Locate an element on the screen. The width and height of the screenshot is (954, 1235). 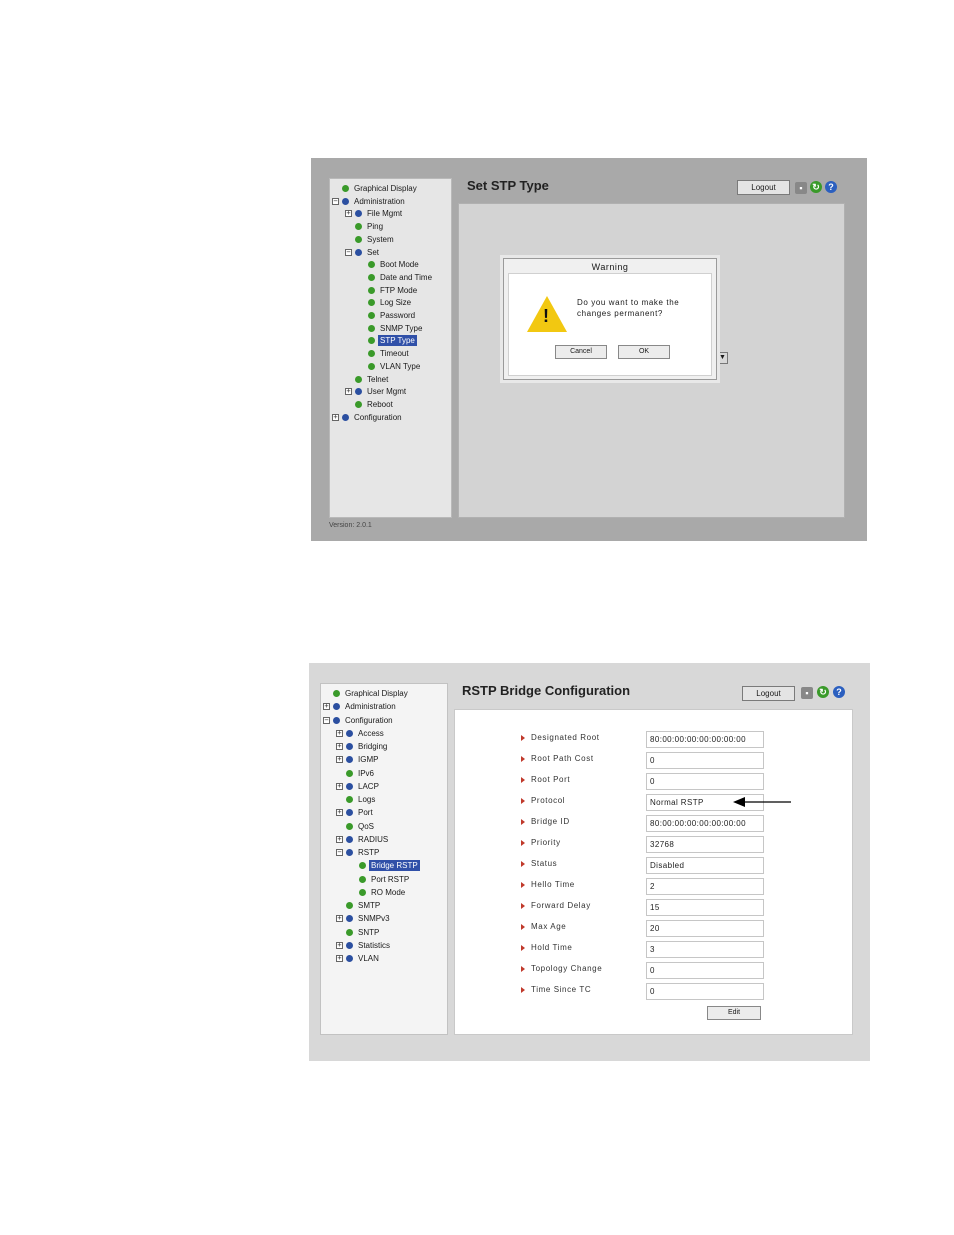
cancel-button: Cancel is located at coordinates (581, 352).